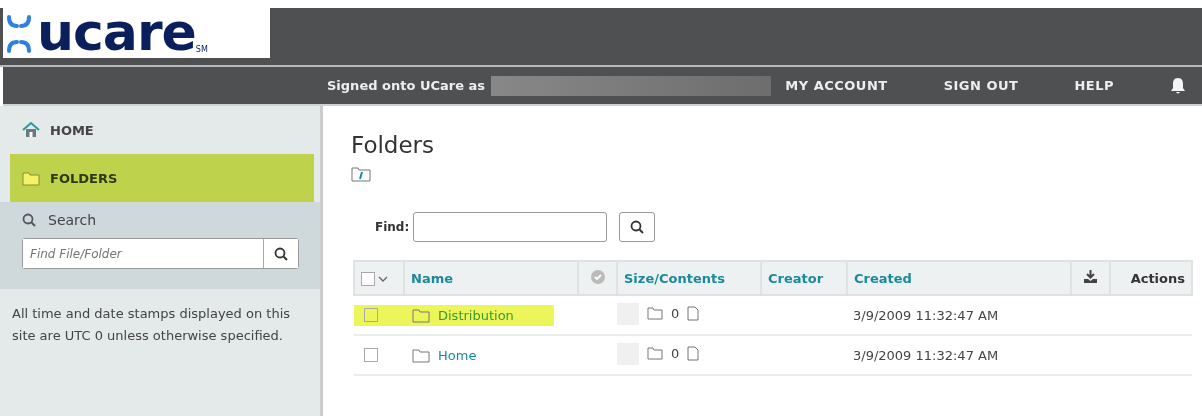 The image size is (1202, 417). Describe the element at coordinates (510, 227) in the screenshot. I see `find-field` at that location.